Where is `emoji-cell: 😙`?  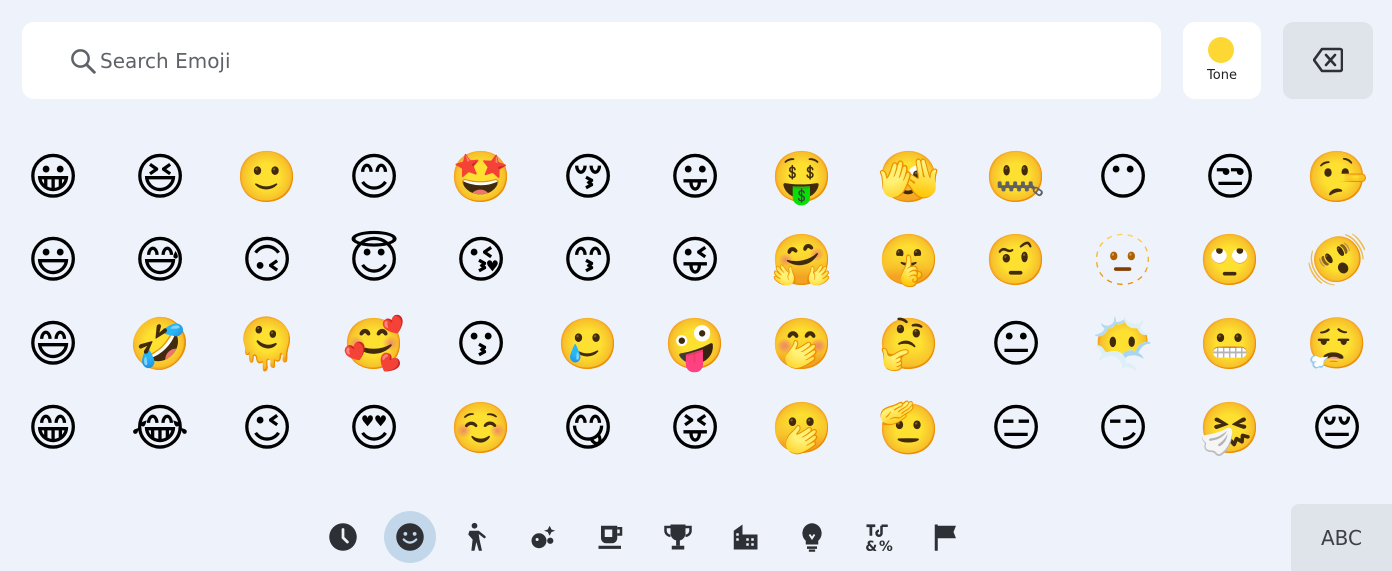
emoji-cell: 😙 is located at coordinates (588, 260).